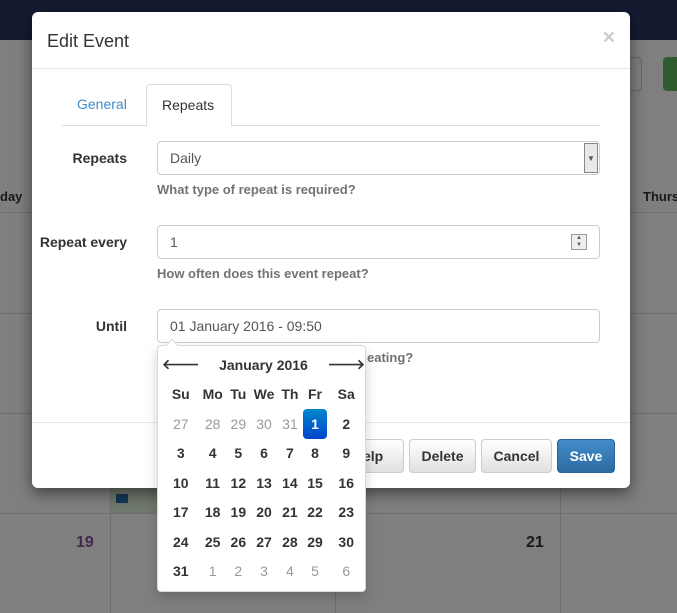  Describe the element at coordinates (290, 394) in the screenshot. I see `weekday-header: Th` at that location.